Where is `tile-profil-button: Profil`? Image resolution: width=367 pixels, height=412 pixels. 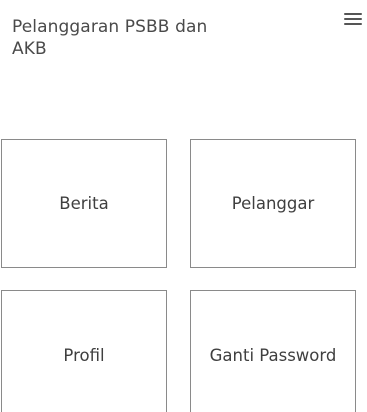 tile-profil-button: Profil is located at coordinates (84, 351).